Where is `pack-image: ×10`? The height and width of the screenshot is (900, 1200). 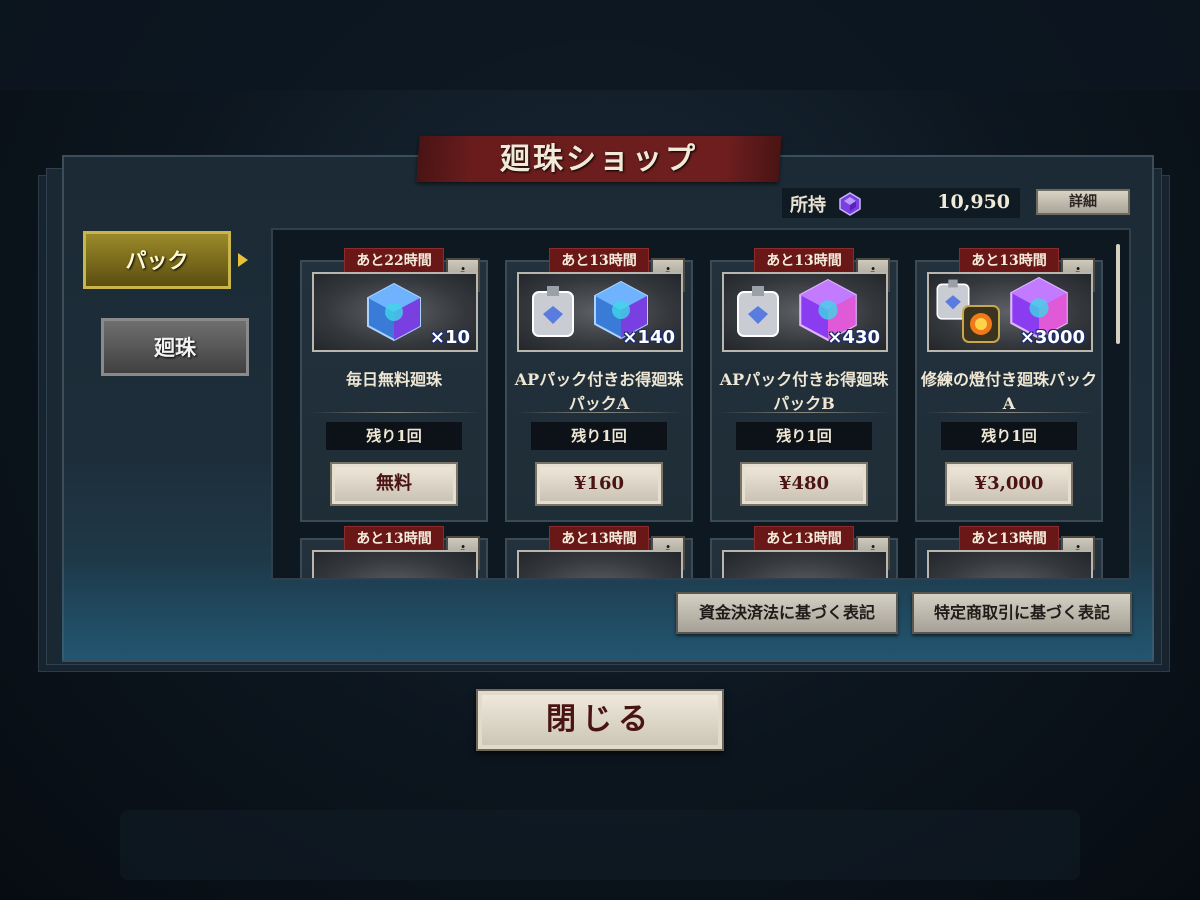 pack-image: ×10 is located at coordinates (395, 312).